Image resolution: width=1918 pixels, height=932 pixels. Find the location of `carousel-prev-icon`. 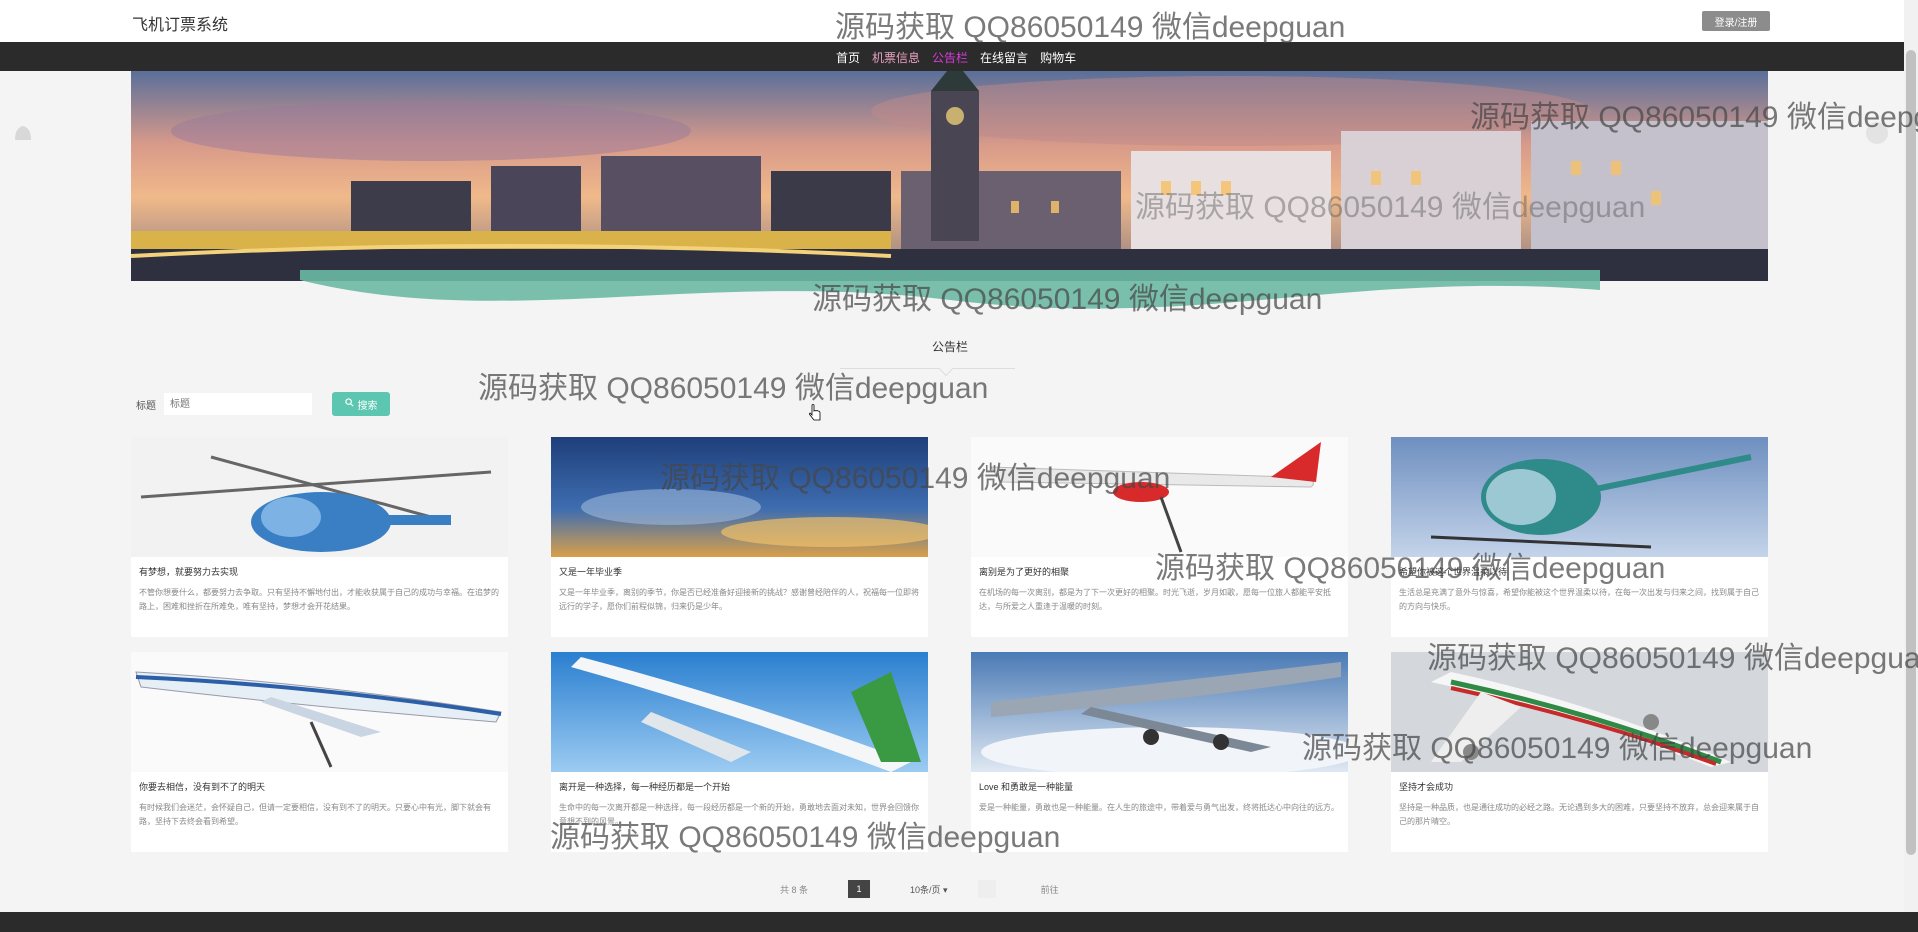

carousel-prev-icon is located at coordinates (23, 133).